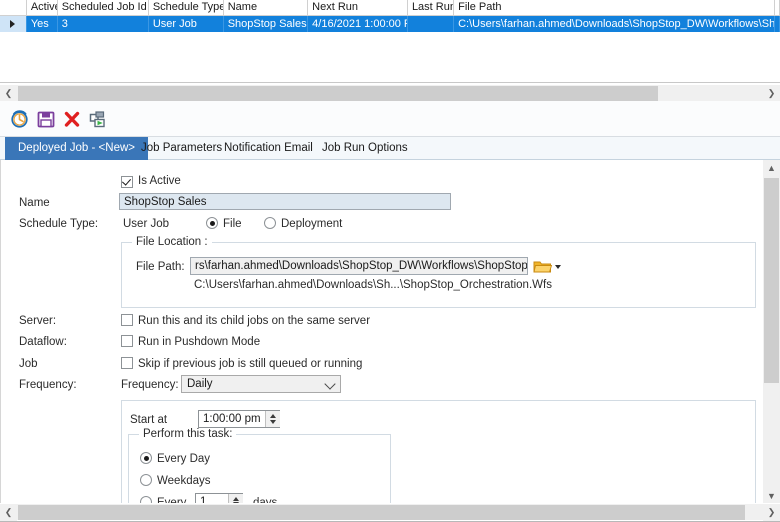  Describe the element at coordinates (43, 342) in the screenshot. I see `dataflow-label: Dataflow:` at that location.